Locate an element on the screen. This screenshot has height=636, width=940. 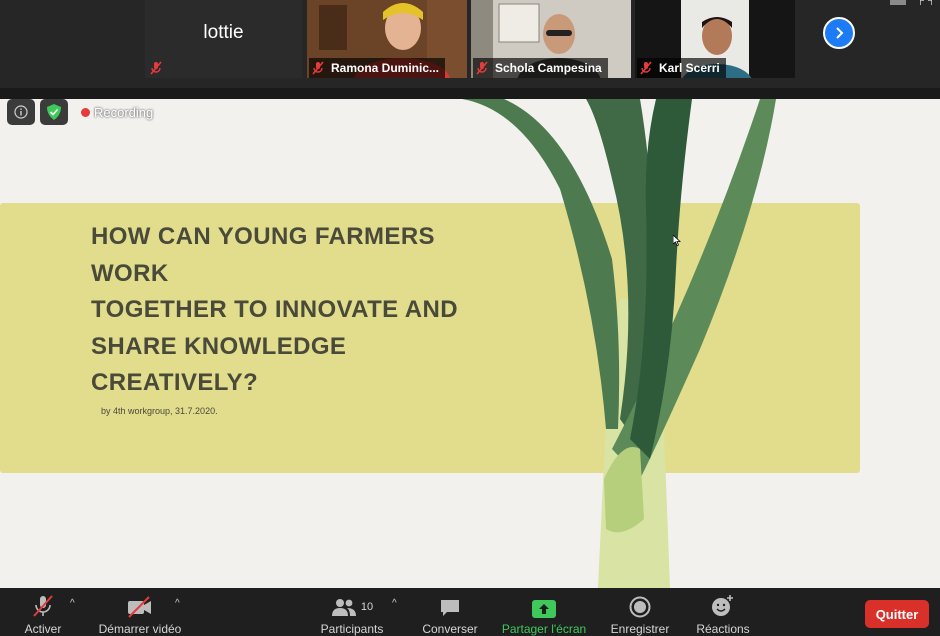
reactions-button: Réactions is located at coordinates (723, 612).